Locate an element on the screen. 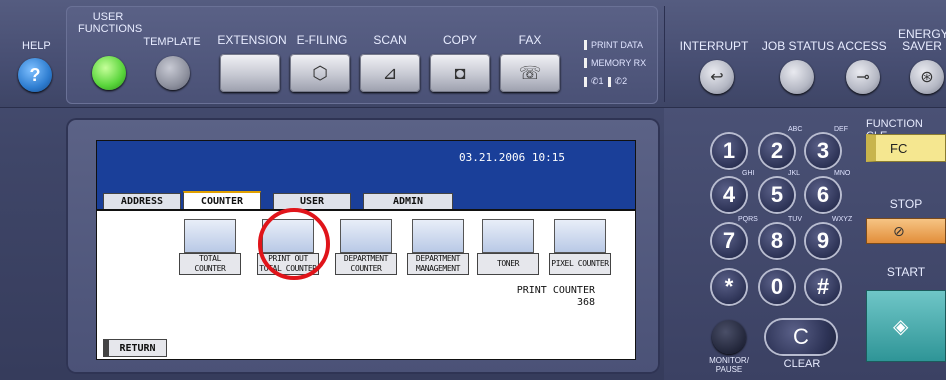 Image resolution: width=946 pixels, height=380 pixels. user-functions-button is located at coordinates (109, 73).